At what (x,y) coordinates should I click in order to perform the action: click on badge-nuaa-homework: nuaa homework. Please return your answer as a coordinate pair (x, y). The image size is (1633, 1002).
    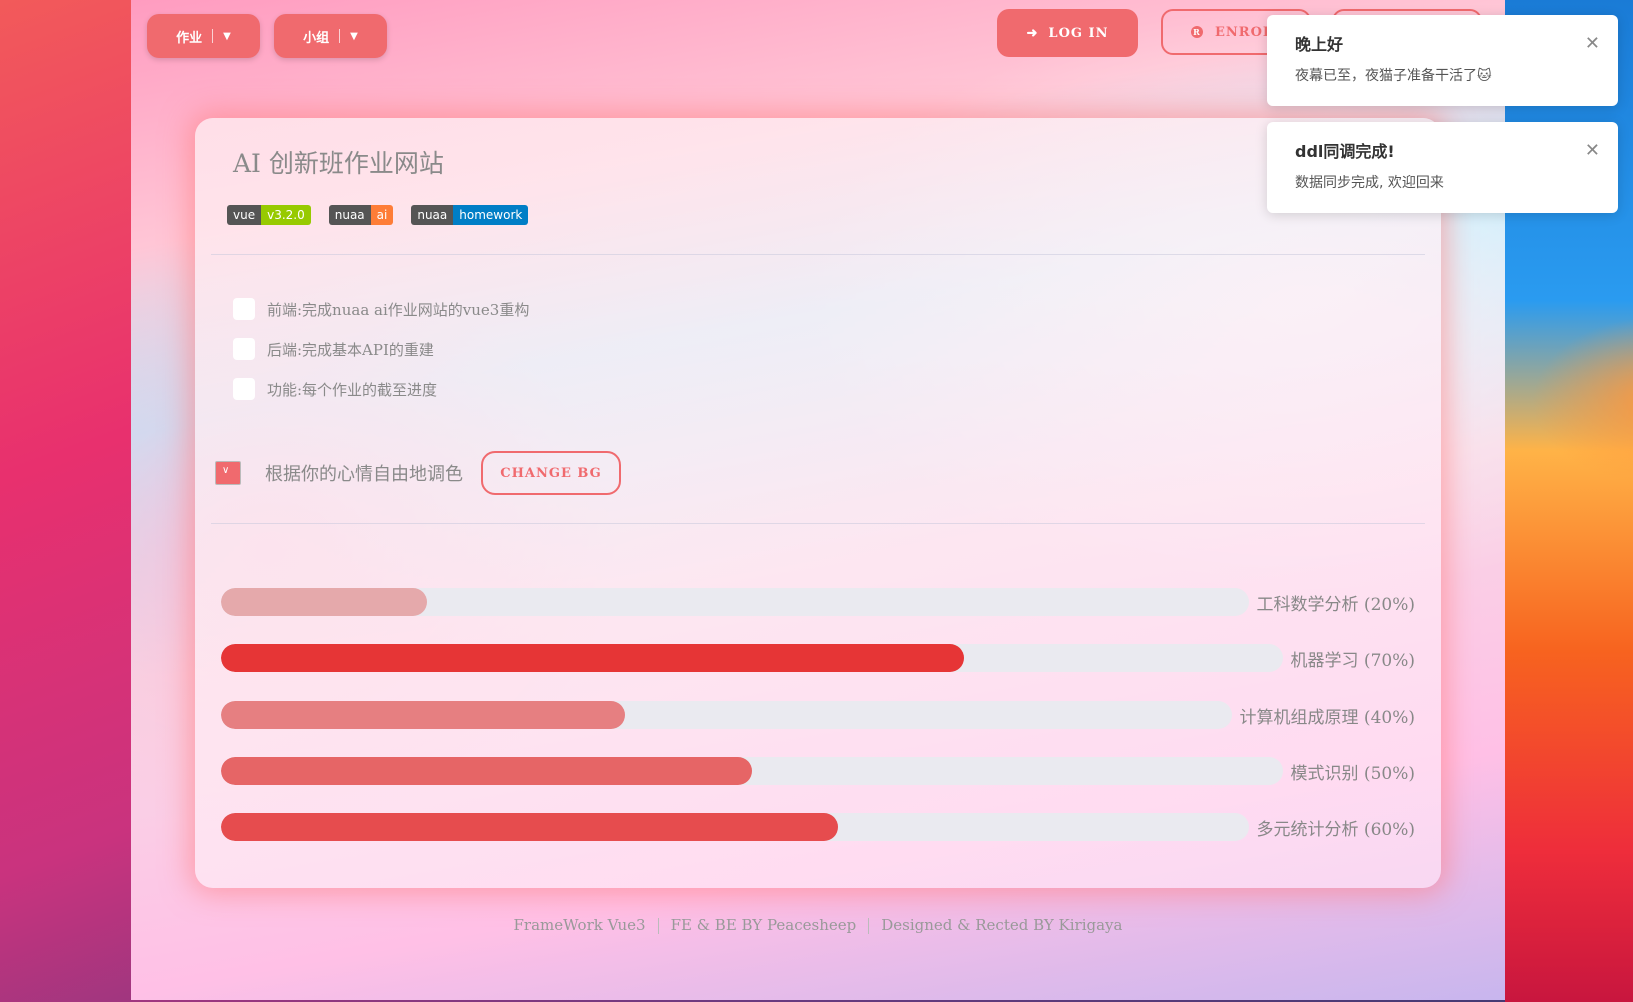
    Looking at the image, I should click on (470, 215).